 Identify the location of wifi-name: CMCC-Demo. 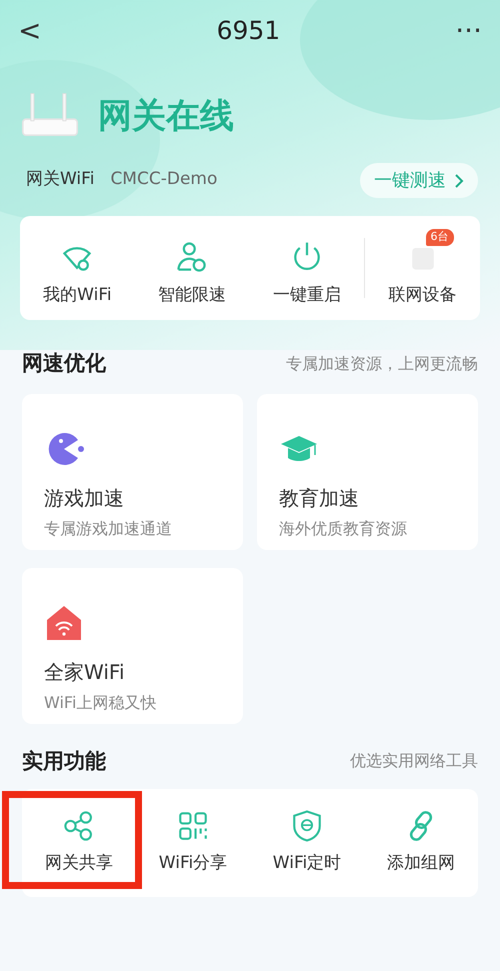
(164, 180).